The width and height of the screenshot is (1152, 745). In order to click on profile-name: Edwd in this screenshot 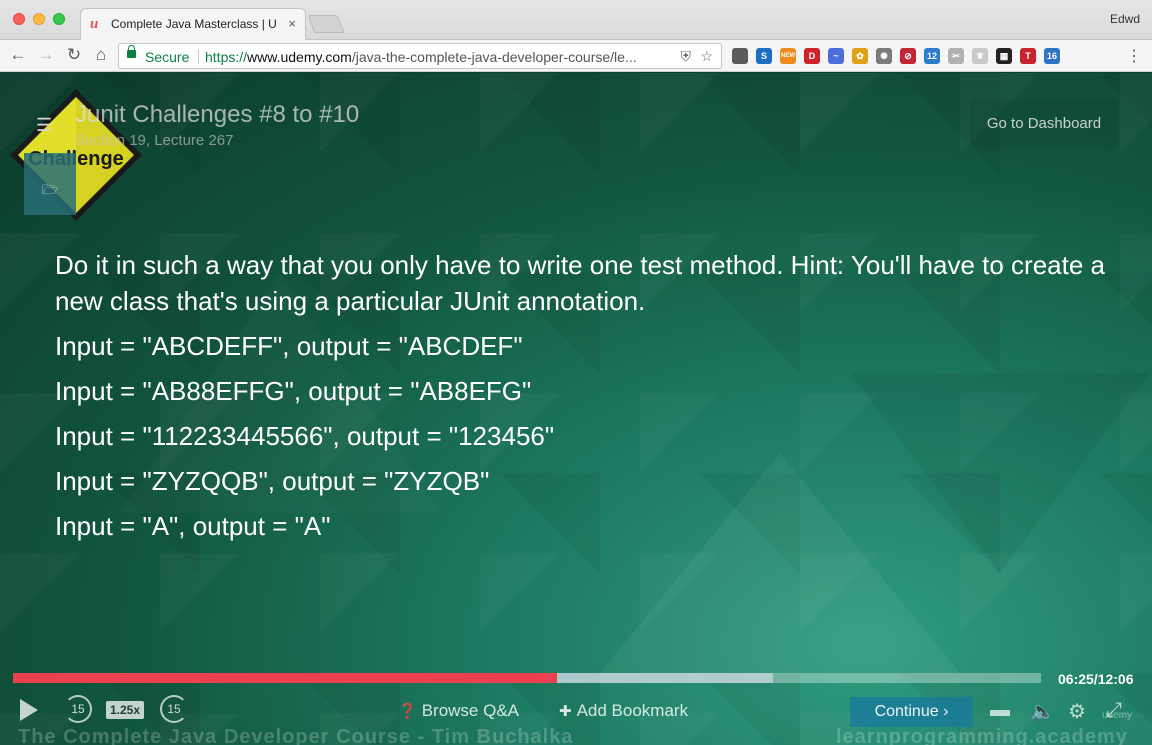, I will do `click(1125, 19)`.